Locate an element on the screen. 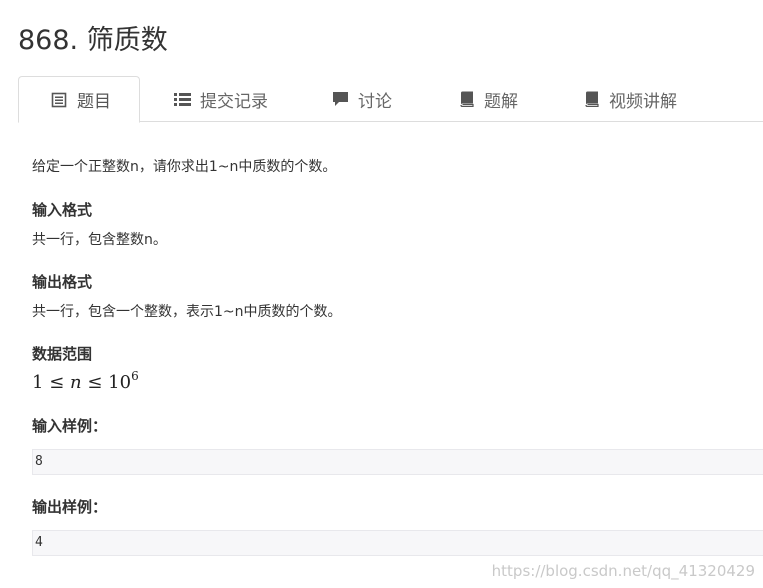 The height and width of the screenshot is (588, 763). watermark: https://blog.csdn.net/qq_41320429 is located at coordinates (623, 571).